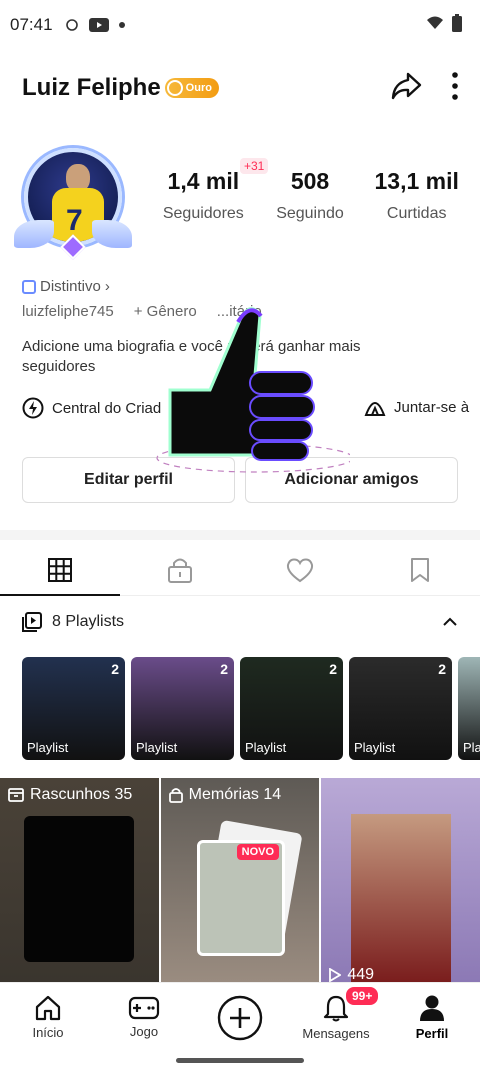  Describe the element at coordinates (240, 25) in the screenshot. I see `status-bar: 07:41` at that location.